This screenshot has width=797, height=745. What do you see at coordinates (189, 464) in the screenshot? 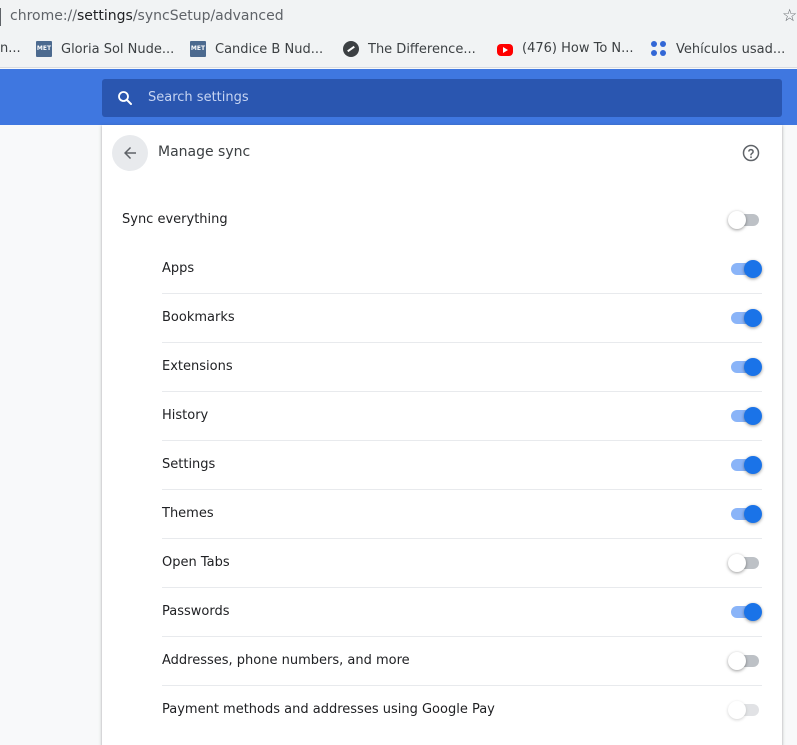
I see `sync-item-label: Settings` at bounding box center [189, 464].